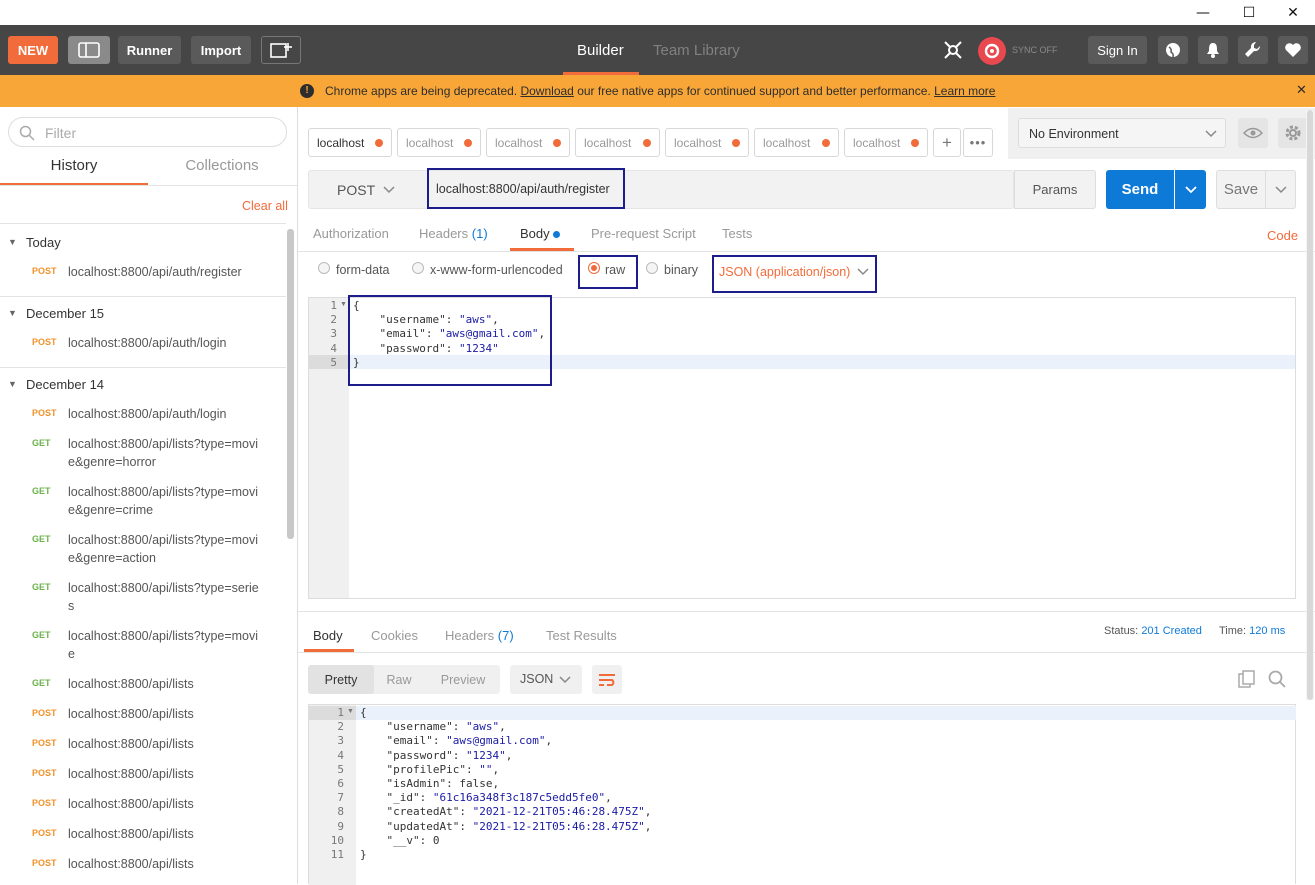 The height and width of the screenshot is (885, 1315). Describe the element at coordinates (607, 679) in the screenshot. I see `wrap-lines-button` at that location.